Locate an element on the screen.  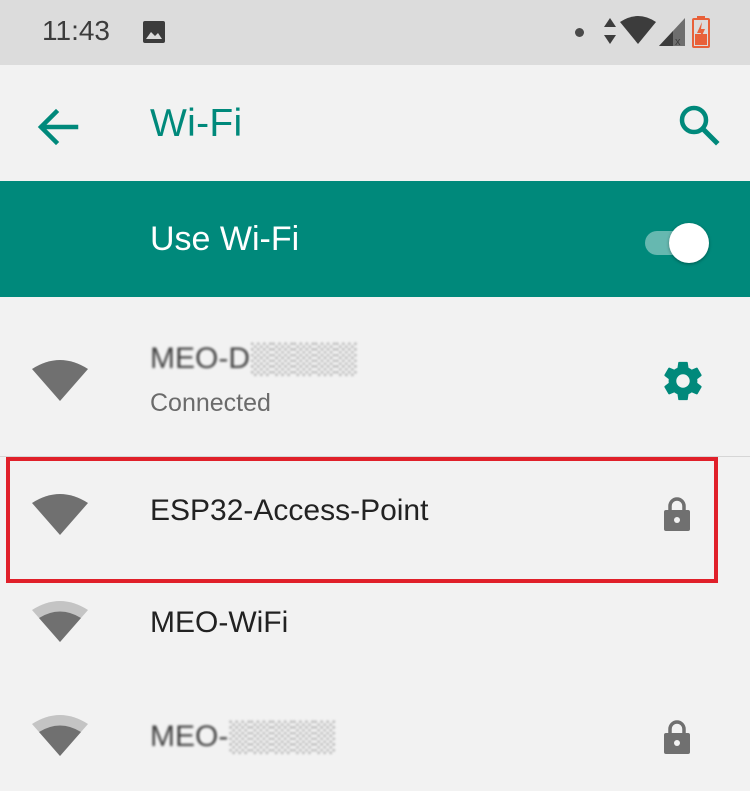
network-item-meo-wifi: MEO-WiFi is located at coordinates (375, 635).